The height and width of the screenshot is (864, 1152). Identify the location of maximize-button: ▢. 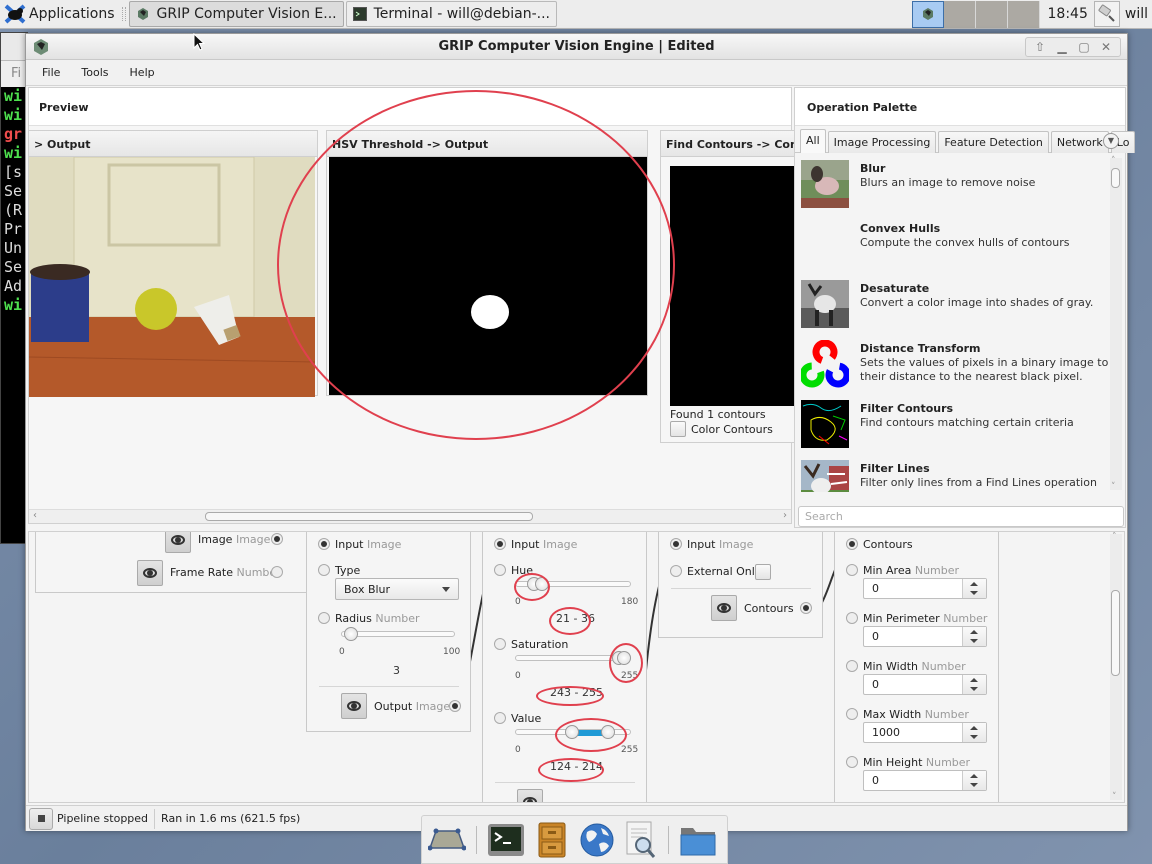
(1084, 47).